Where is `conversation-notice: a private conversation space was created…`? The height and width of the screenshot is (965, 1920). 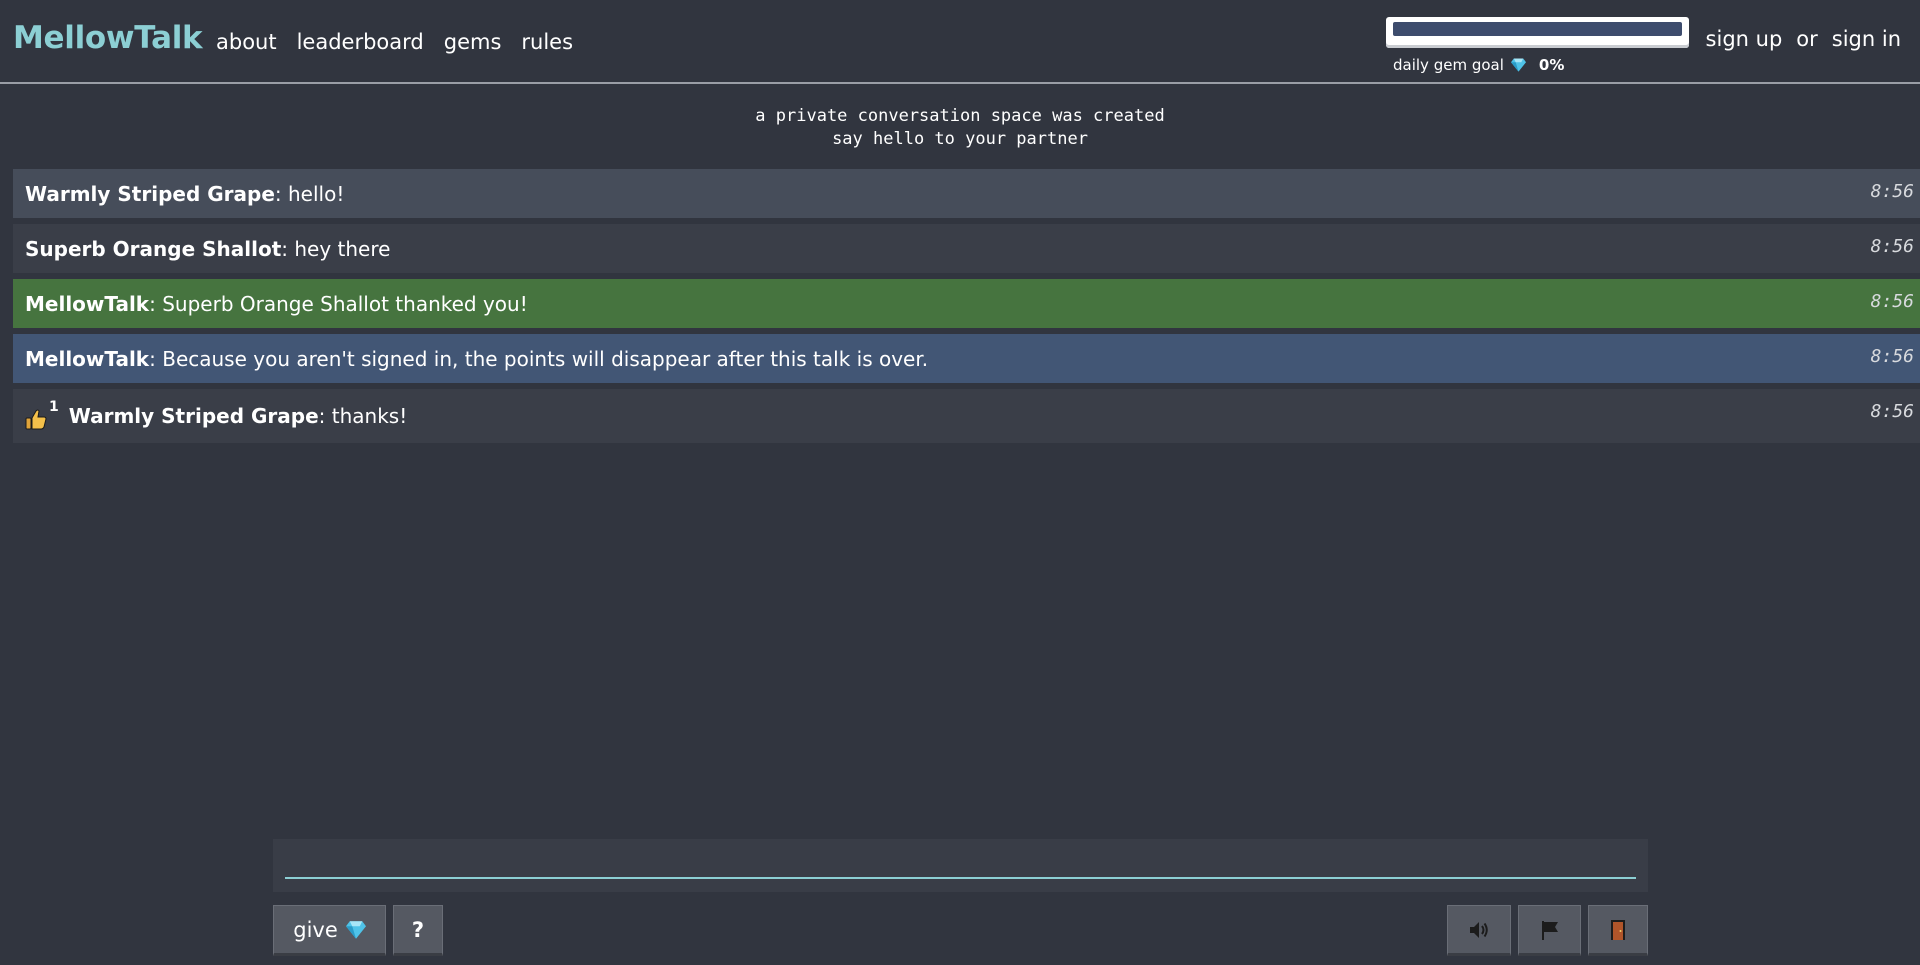 conversation-notice: a private conversation space was created… is located at coordinates (960, 128).